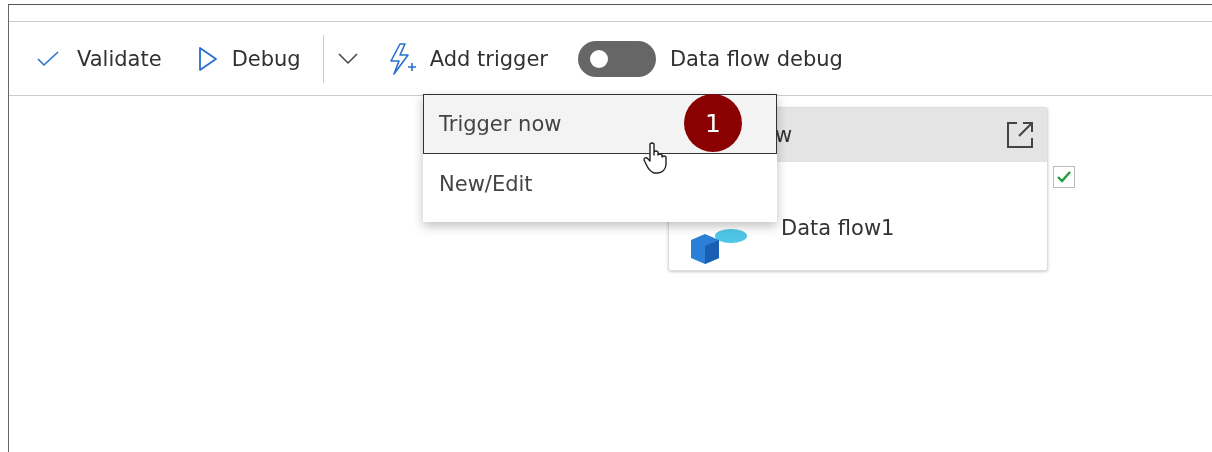  I want to click on card-title: w, so click(784, 135).